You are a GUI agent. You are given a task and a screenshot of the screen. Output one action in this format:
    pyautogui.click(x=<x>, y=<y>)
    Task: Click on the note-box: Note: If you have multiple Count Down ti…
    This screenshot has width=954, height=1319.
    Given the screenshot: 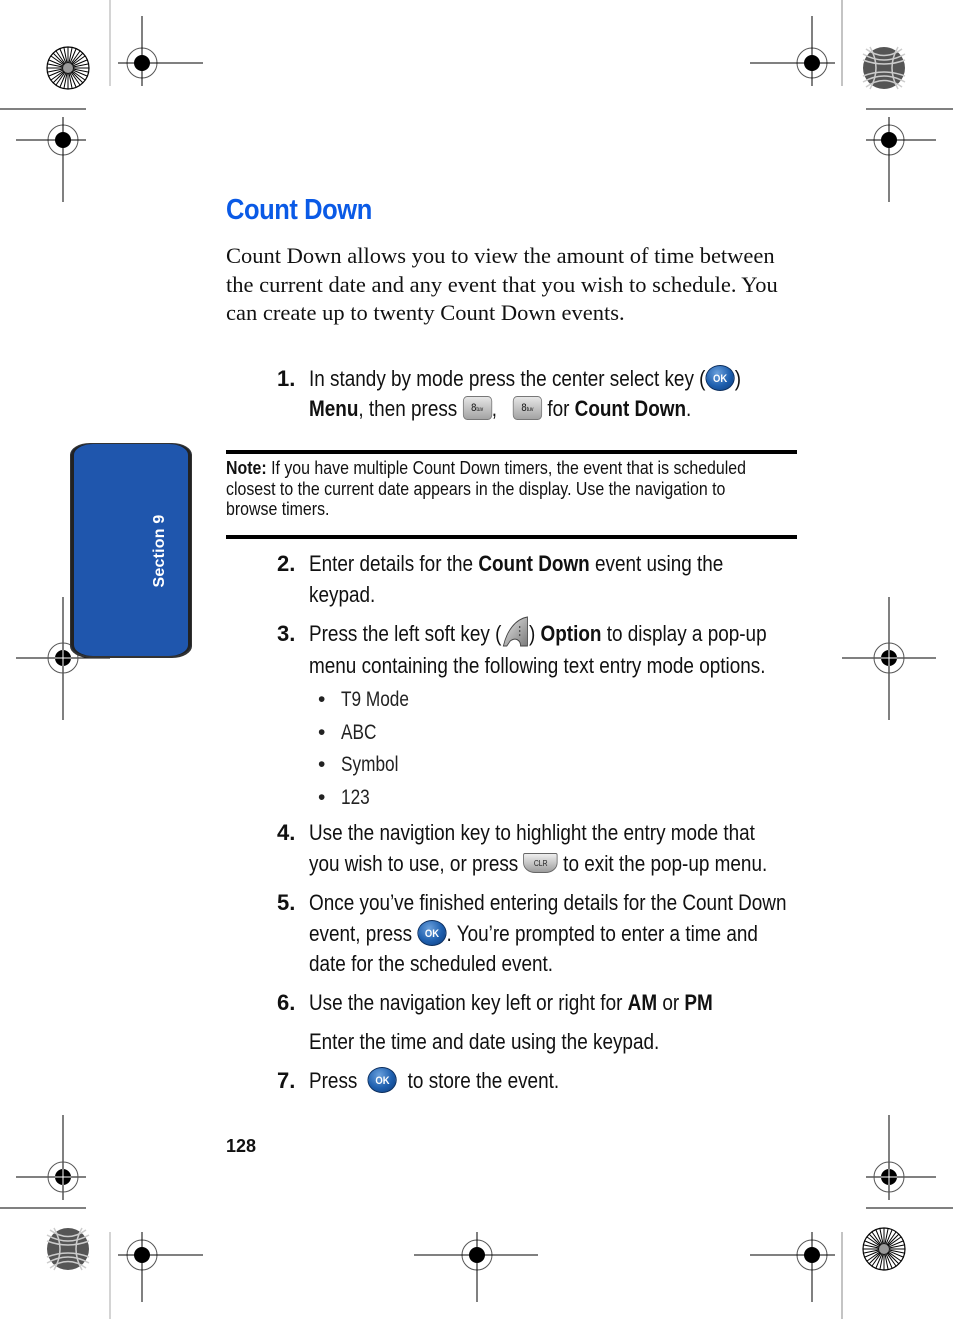 What is the action you would take?
    pyautogui.click(x=486, y=488)
    